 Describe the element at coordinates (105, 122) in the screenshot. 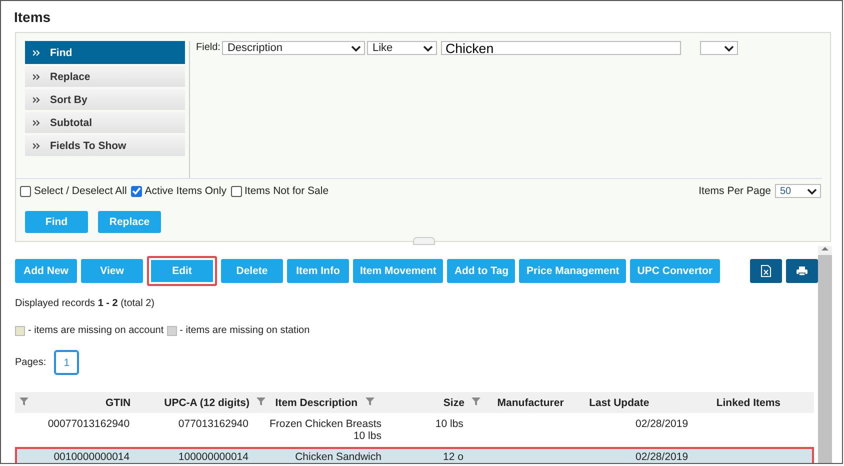

I see `search-tab: Subtotal` at that location.